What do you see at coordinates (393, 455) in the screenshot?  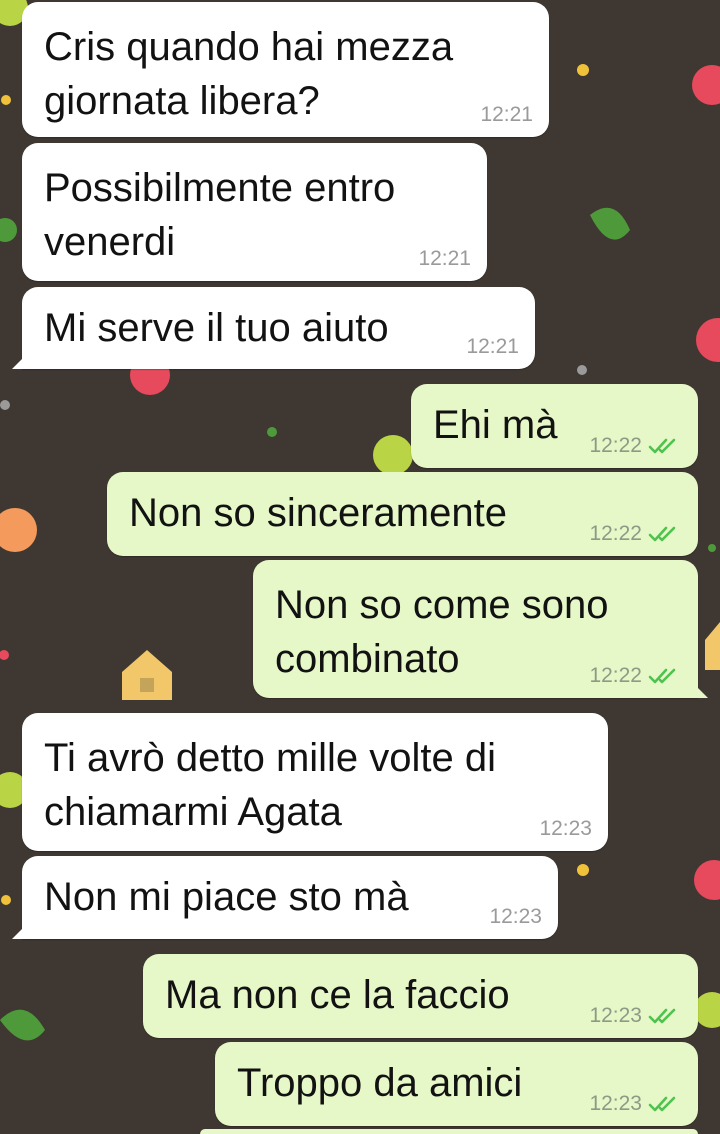 I see `wallpaper-pear-doodle` at bounding box center [393, 455].